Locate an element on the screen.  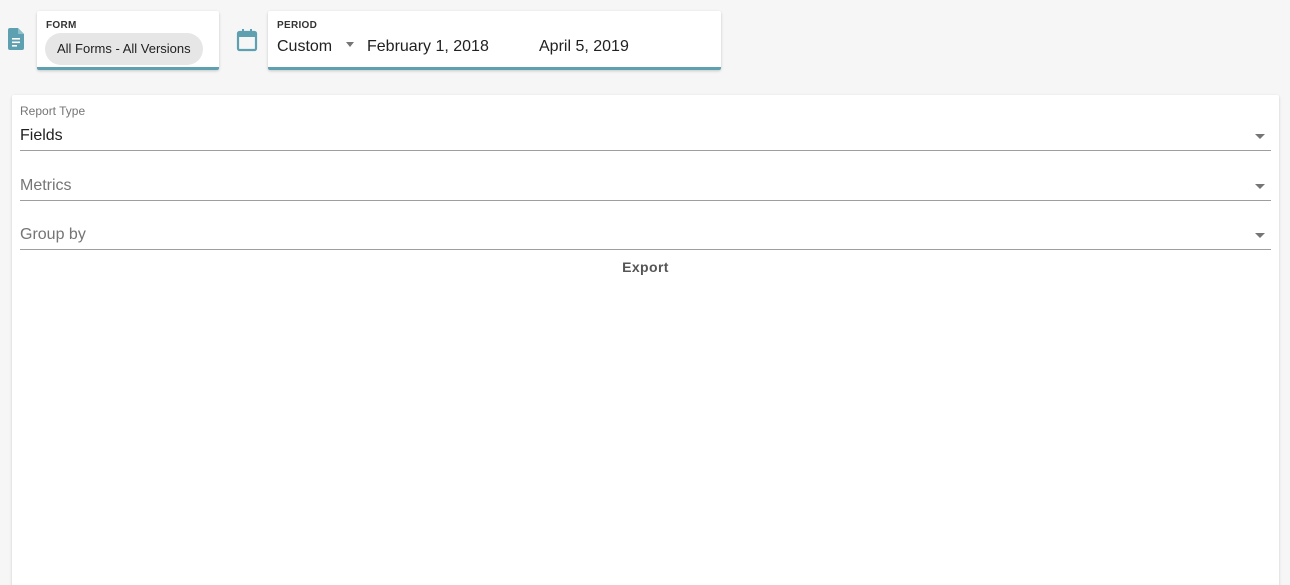
report-type-select: Report Type Fields is located at coordinates (645, 127).